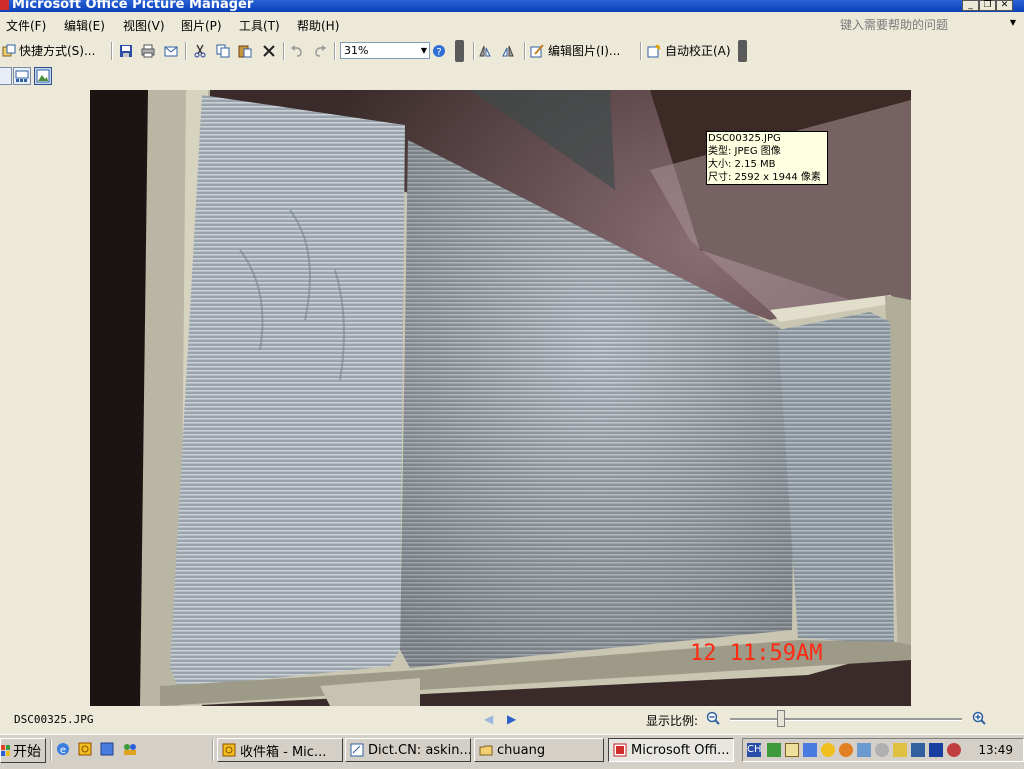  I want to click on rotate-right-button, so click(508, 50).